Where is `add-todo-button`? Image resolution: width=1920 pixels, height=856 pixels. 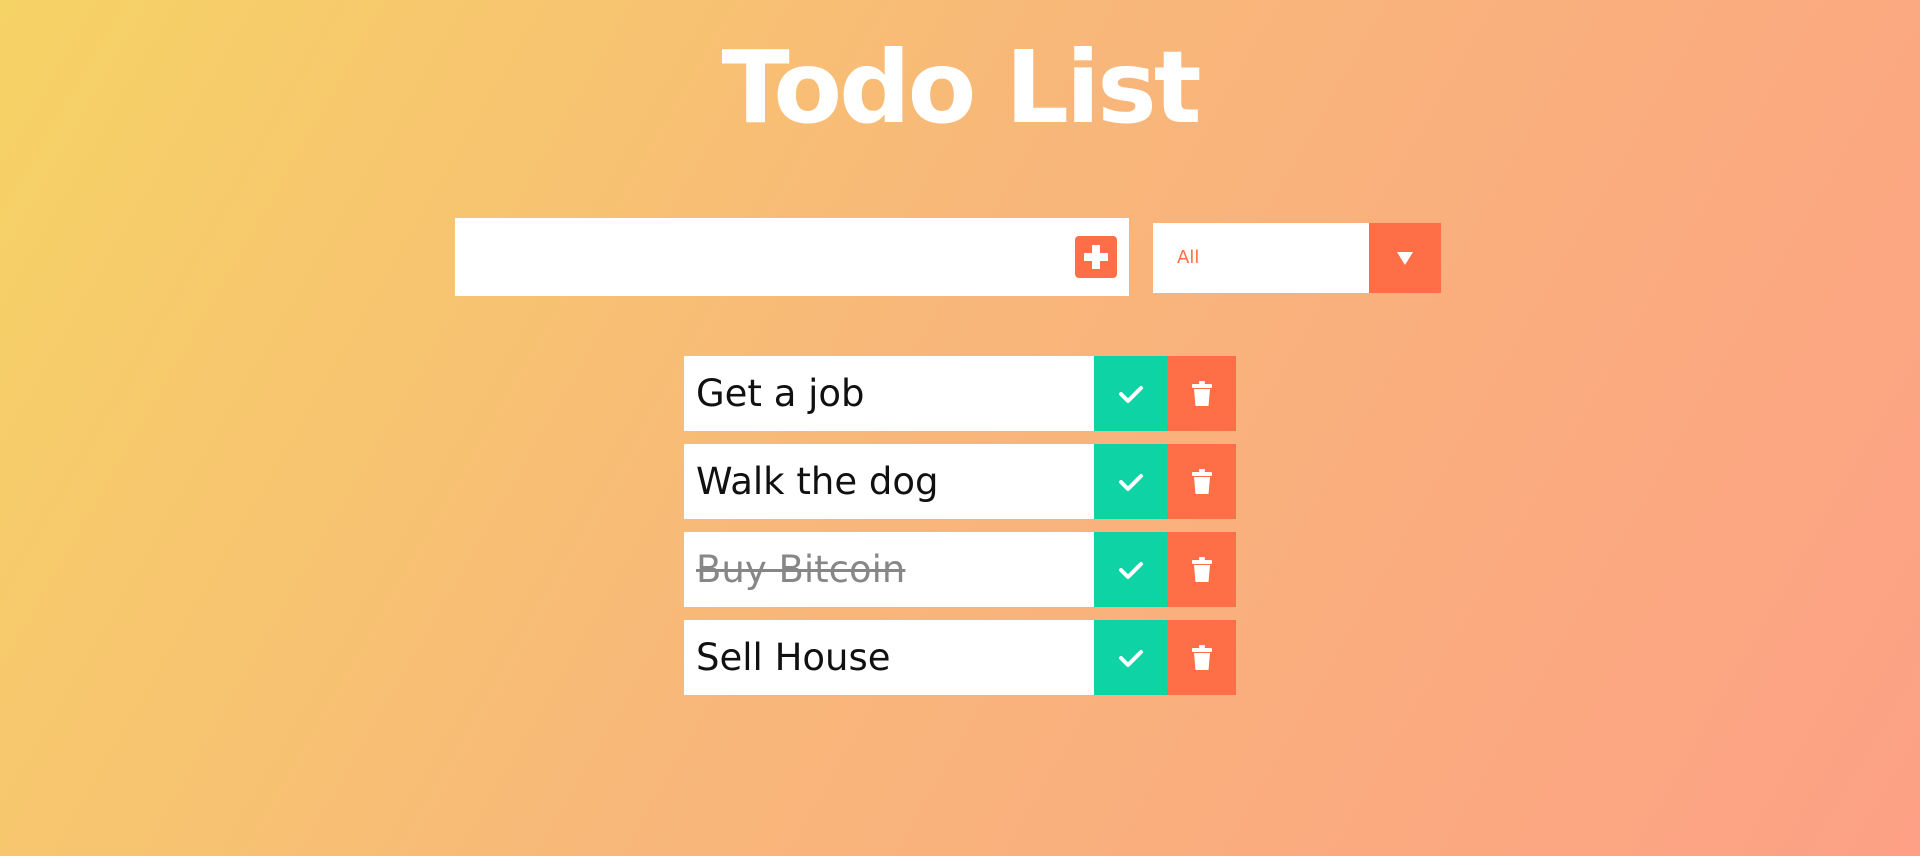 add-todo-button is located at coordinates (1096, 257).